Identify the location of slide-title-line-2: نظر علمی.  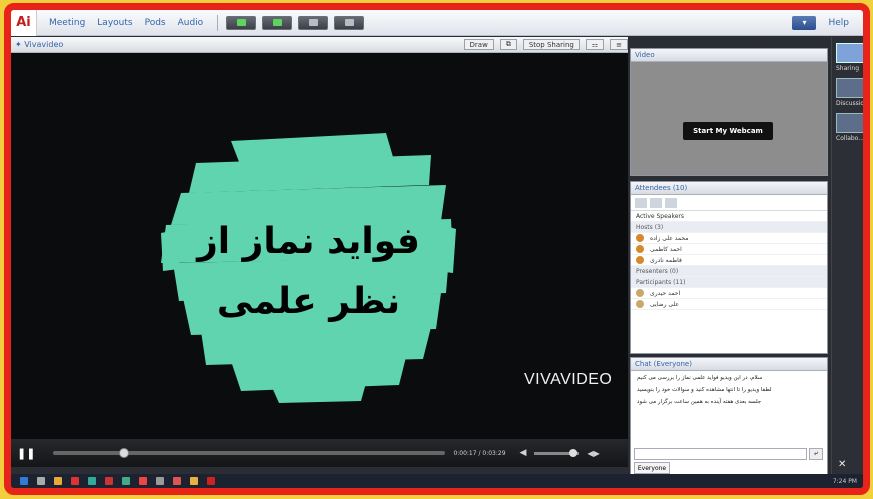
(308, 301).